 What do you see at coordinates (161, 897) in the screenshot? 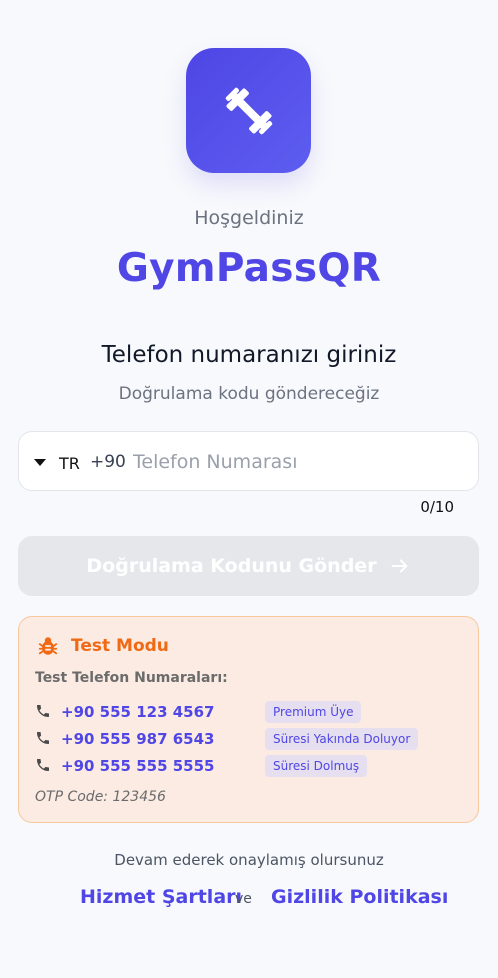
I see `terms-link: Hizmet Şartları` at bounding box center [161, 897].